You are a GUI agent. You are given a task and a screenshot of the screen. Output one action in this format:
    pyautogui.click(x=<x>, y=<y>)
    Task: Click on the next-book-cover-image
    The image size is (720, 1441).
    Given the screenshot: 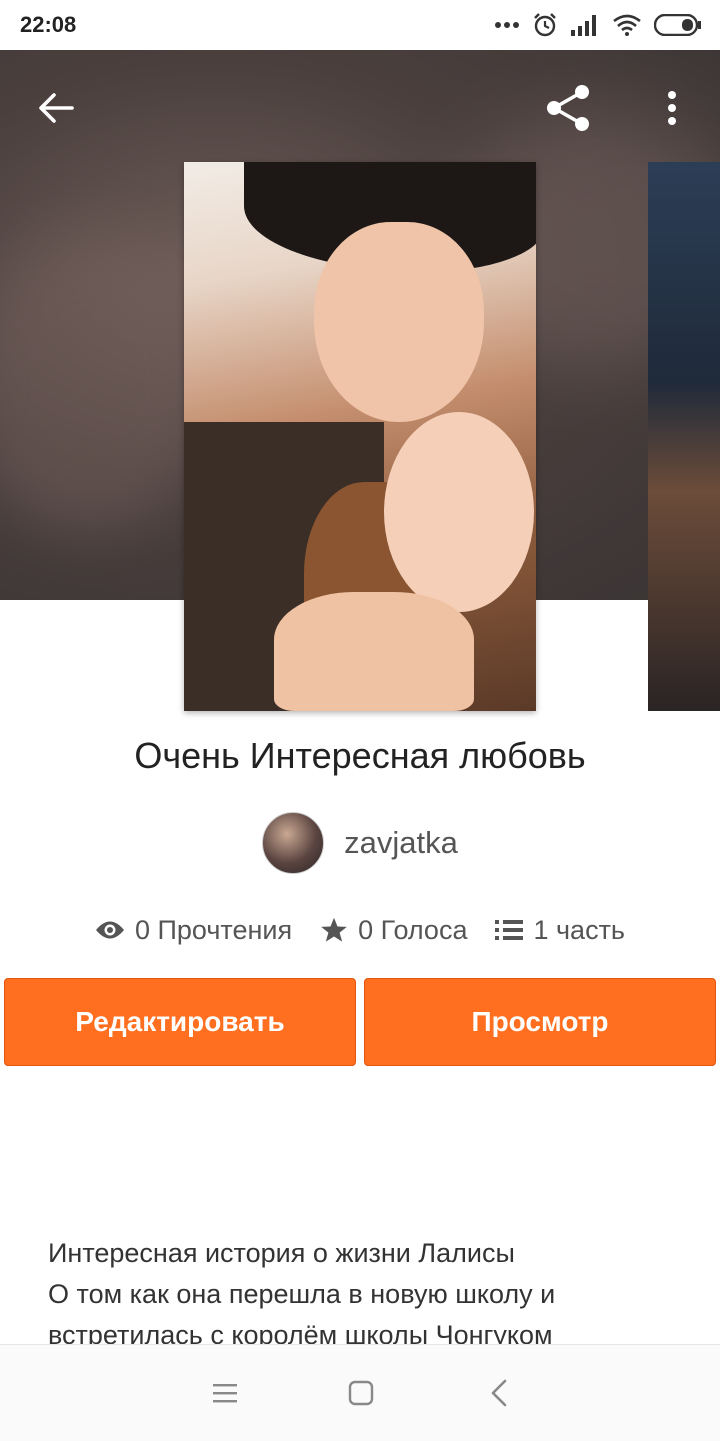 What is the action you would take?
    pyautogui.click(x=684, y=436)
    